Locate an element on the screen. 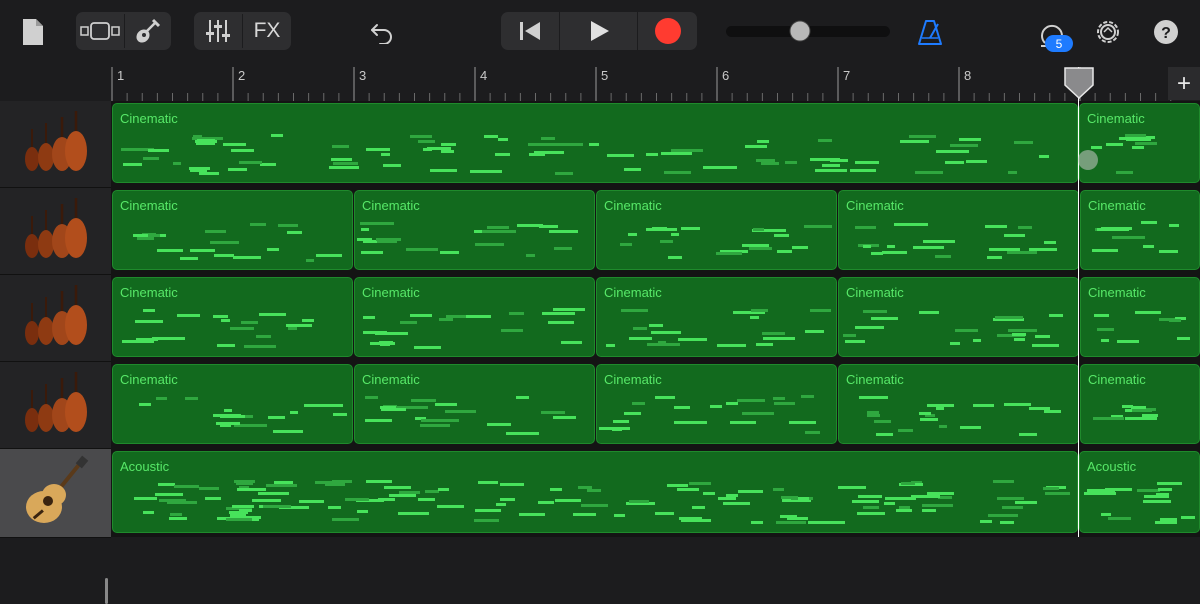 This screenshot has width=1200, height=604. instrument-button is located at coordinates (148, 31).